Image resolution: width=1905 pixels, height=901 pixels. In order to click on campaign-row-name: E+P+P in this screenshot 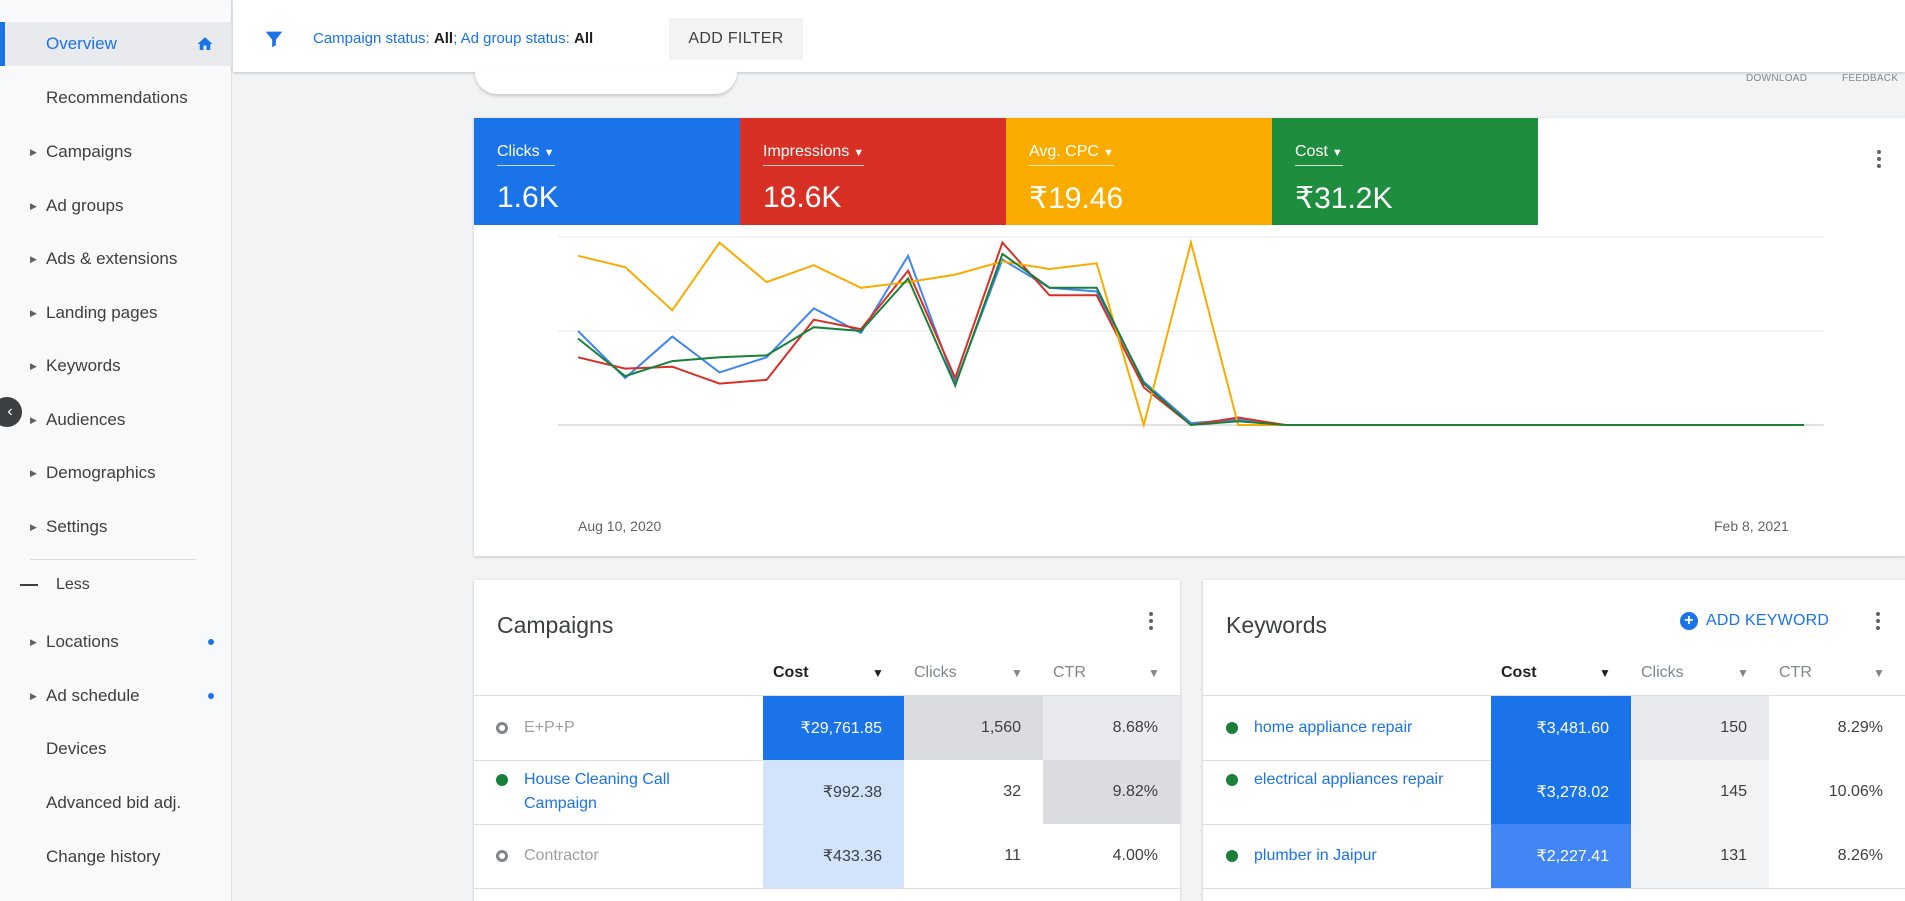, I will do `click(611, 728)`.